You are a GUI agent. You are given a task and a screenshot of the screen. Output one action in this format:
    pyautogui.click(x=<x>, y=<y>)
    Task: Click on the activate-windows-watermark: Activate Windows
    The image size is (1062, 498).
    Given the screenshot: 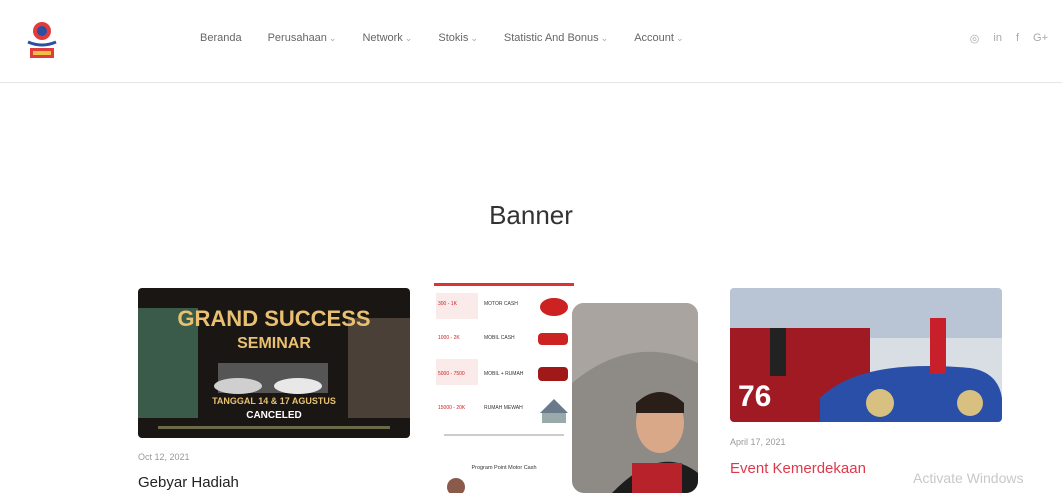 What is the action you would take?
    pyautogui.click(x=968, y=478)
    